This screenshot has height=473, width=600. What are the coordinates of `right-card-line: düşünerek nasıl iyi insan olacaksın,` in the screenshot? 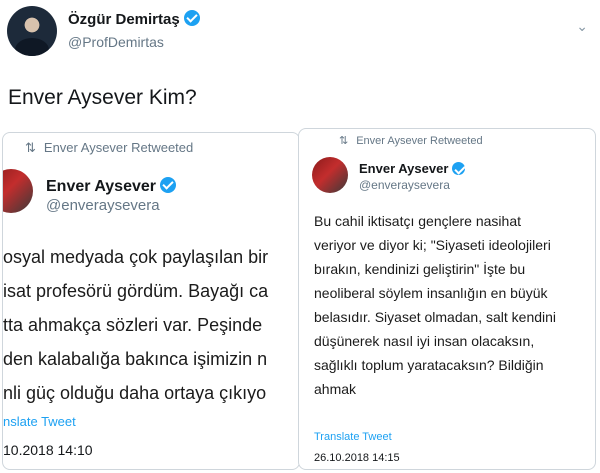 It's located at (424, 341).